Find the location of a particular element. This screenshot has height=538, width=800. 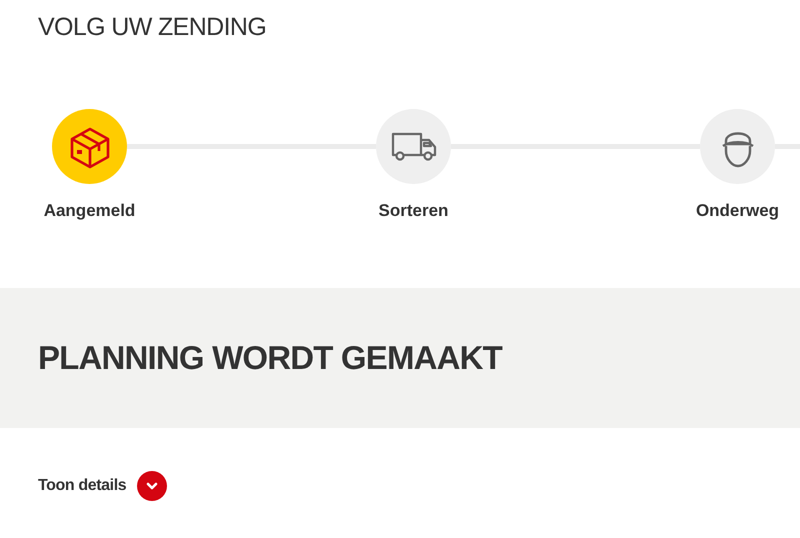

step-label: Sorteren is located at coordinates (413, 211).